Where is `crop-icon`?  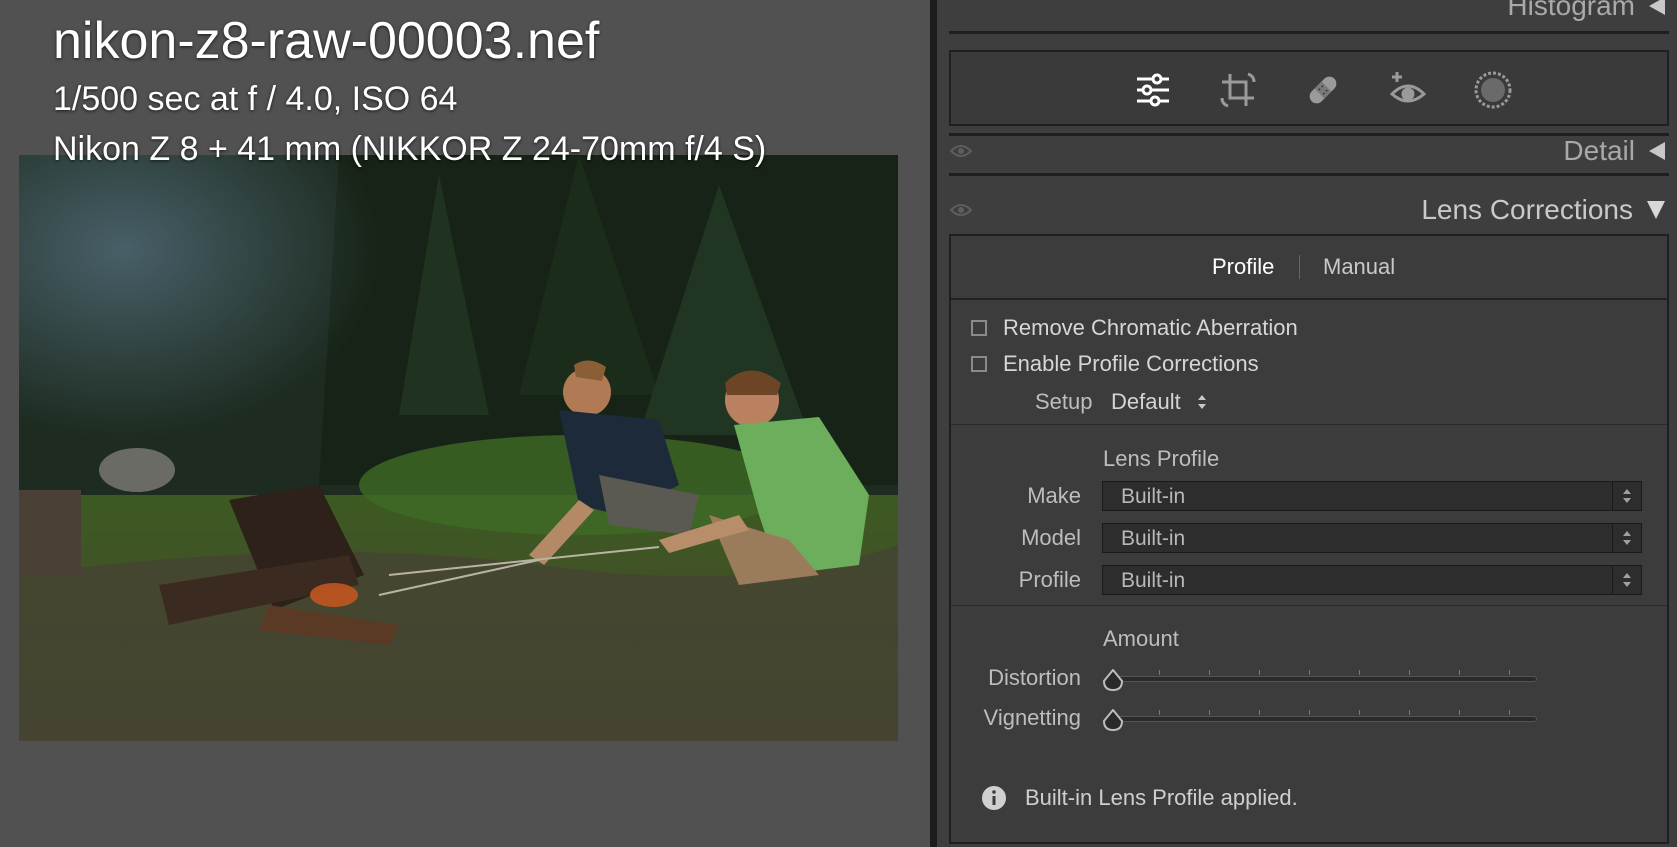 crop-icon is located at coordinates (1238, 90).